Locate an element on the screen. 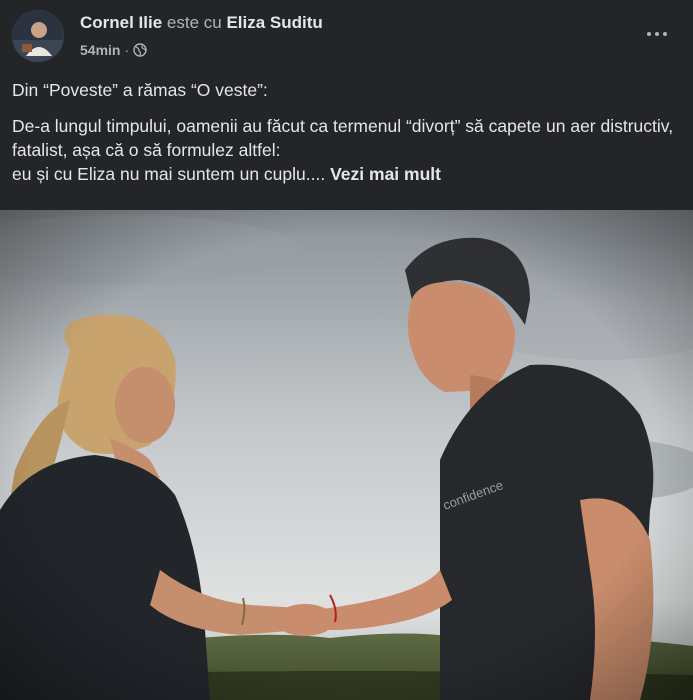  globe-icon is located at coordinates (140, 50).